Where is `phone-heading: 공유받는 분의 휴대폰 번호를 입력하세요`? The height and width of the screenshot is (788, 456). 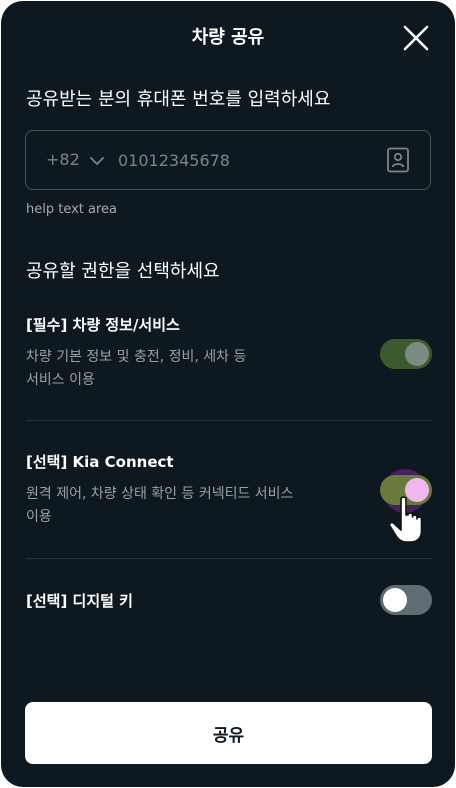
phone-heading: 공유받는 분의 휴대폰 번호를 입력하세요 is located at coordinates (178, 99).